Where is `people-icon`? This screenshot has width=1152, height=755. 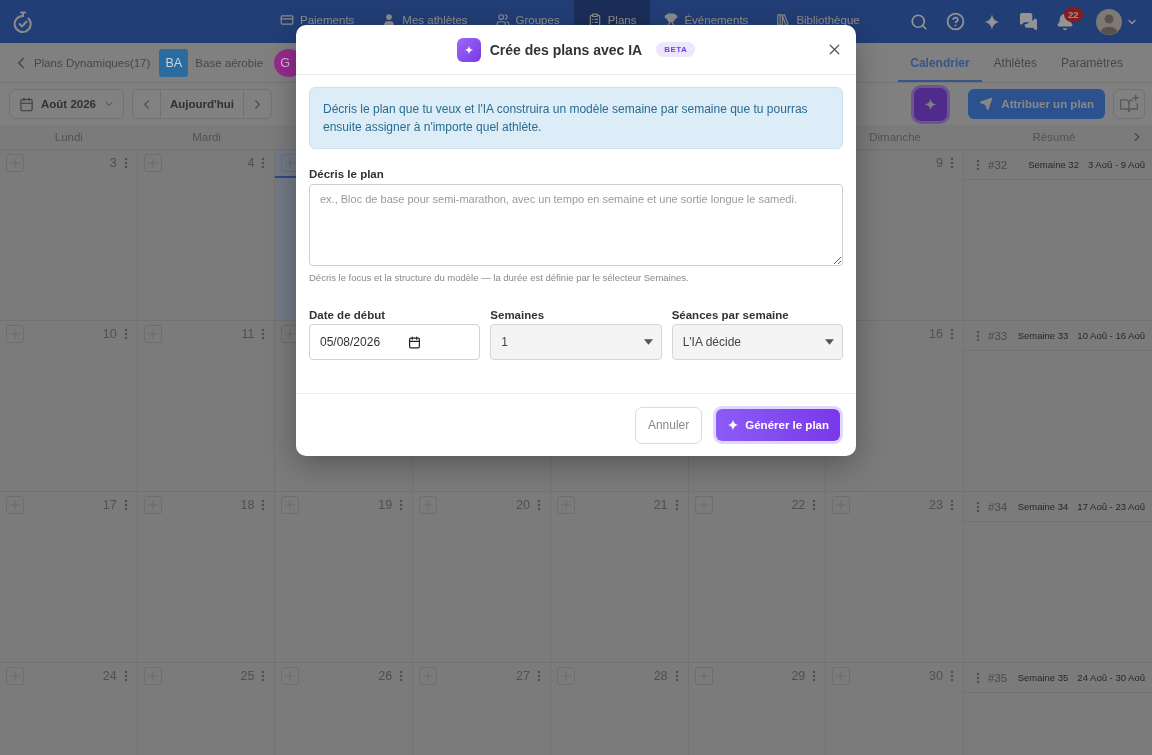
people-icon is located at coordinates (502, 19).